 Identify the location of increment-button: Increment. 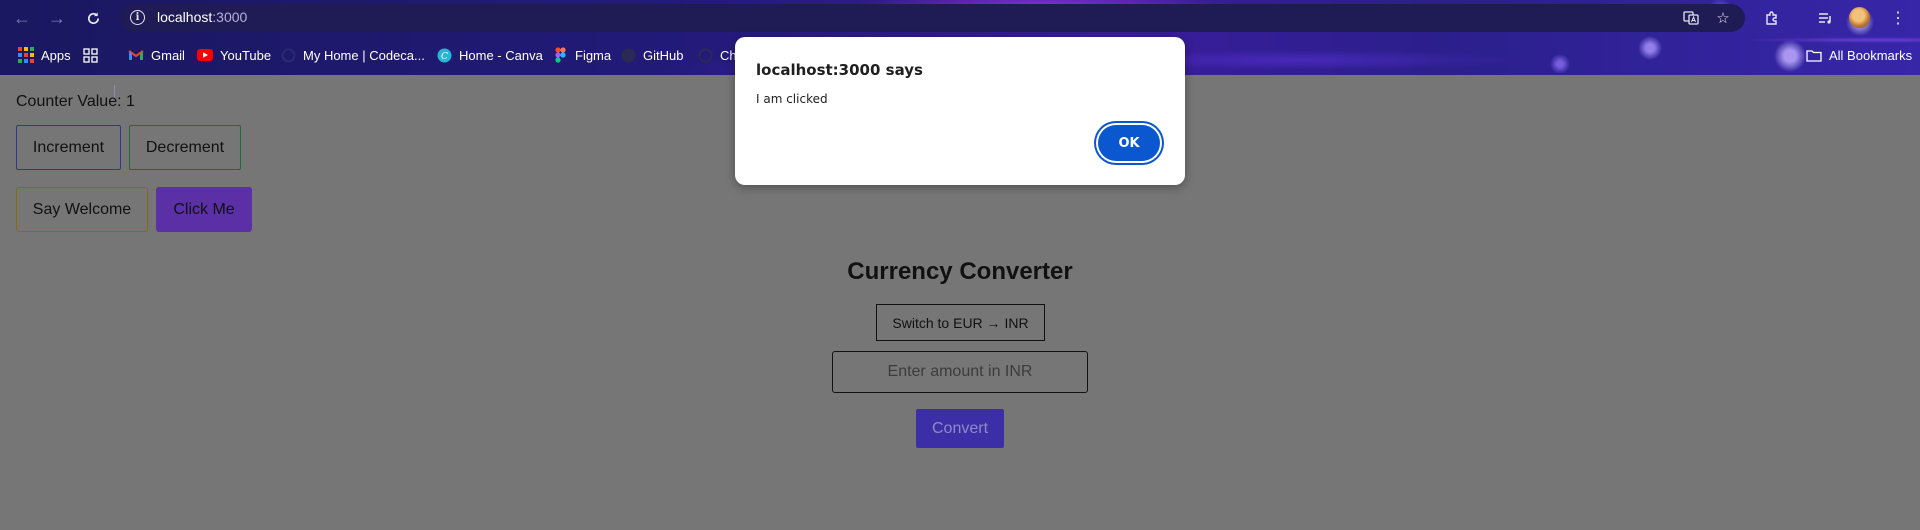
(68, 147).